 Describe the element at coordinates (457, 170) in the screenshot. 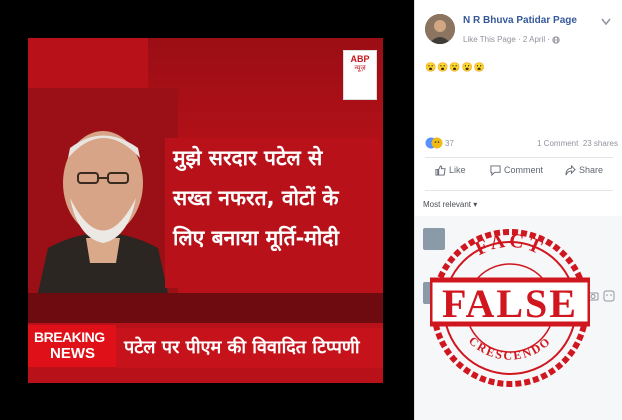

I see `like-label: Like` at that location.